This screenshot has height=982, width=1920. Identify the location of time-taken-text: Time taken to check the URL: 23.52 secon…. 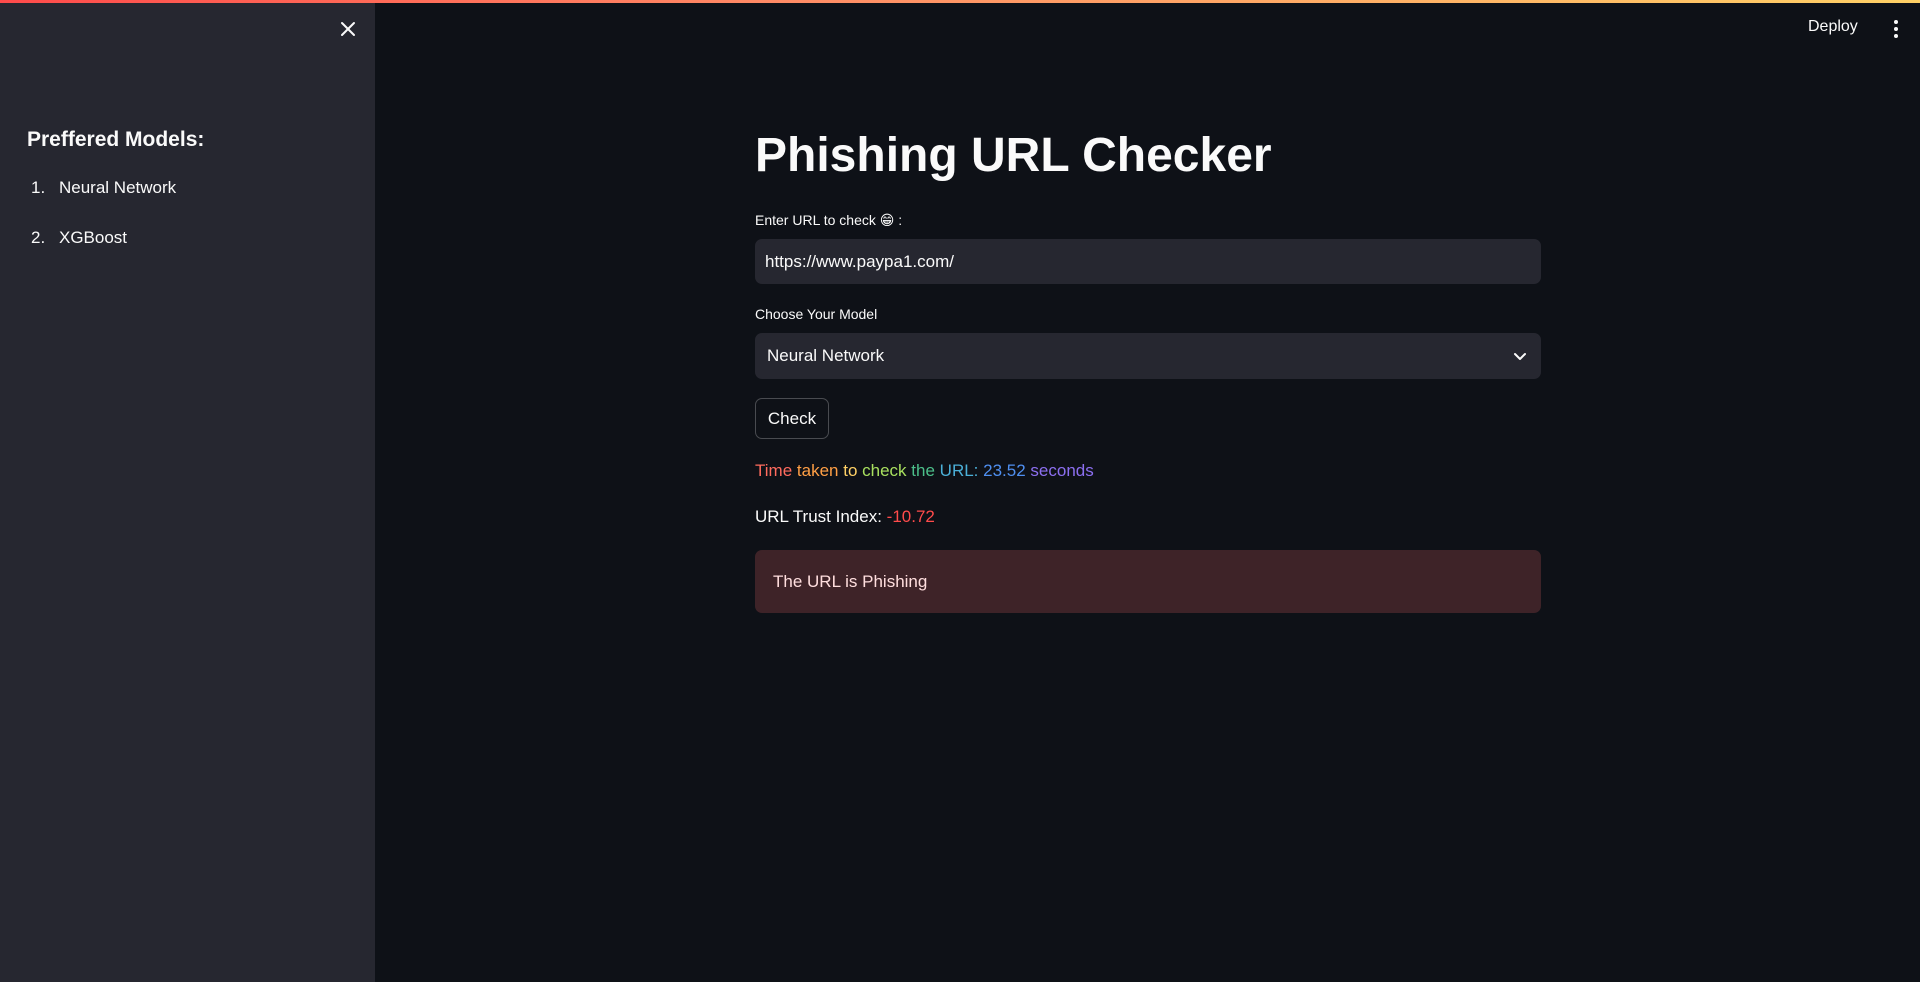
(924, 471).